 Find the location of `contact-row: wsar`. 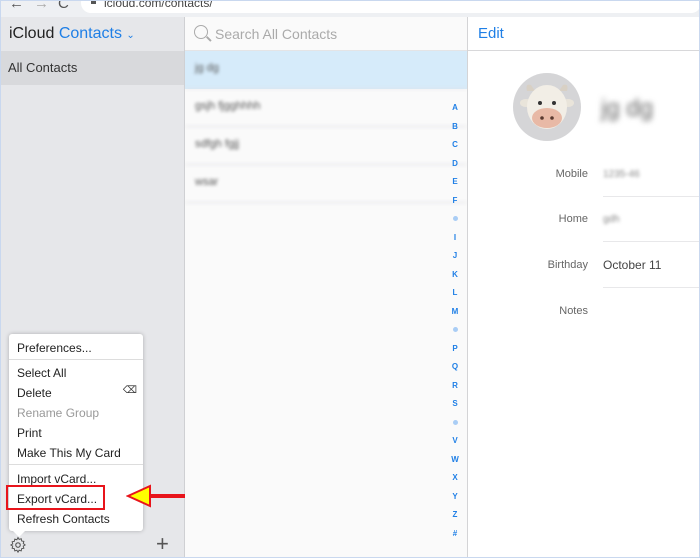

contact-row: wsar is located at coordinates (326, 184).